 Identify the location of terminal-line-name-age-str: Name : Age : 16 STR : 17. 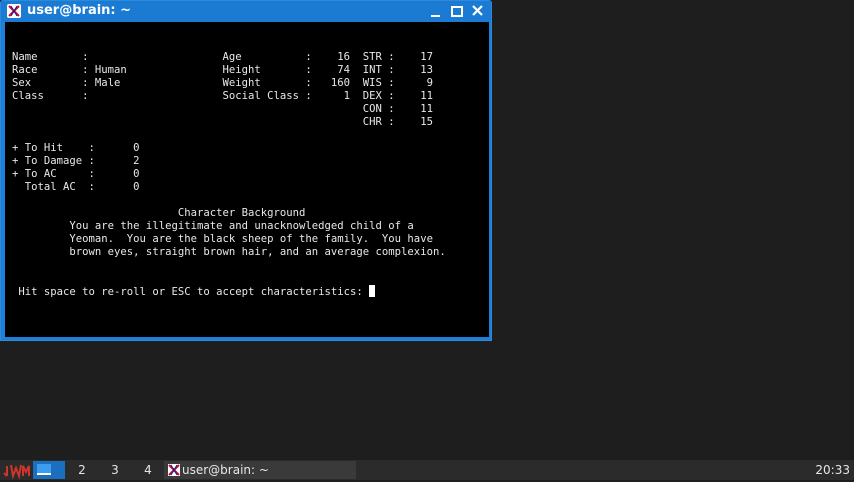
(222, 57).